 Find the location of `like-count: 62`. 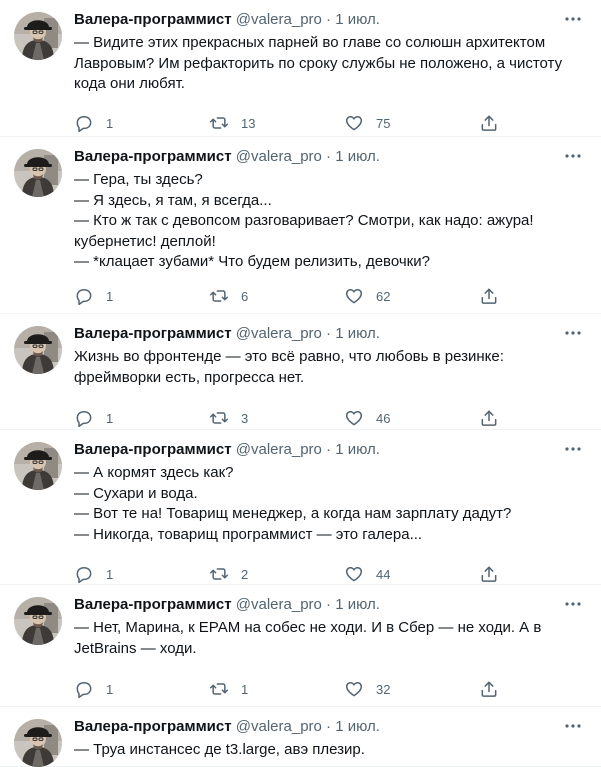

like-count: 62 is located at coordinates (383, 296).